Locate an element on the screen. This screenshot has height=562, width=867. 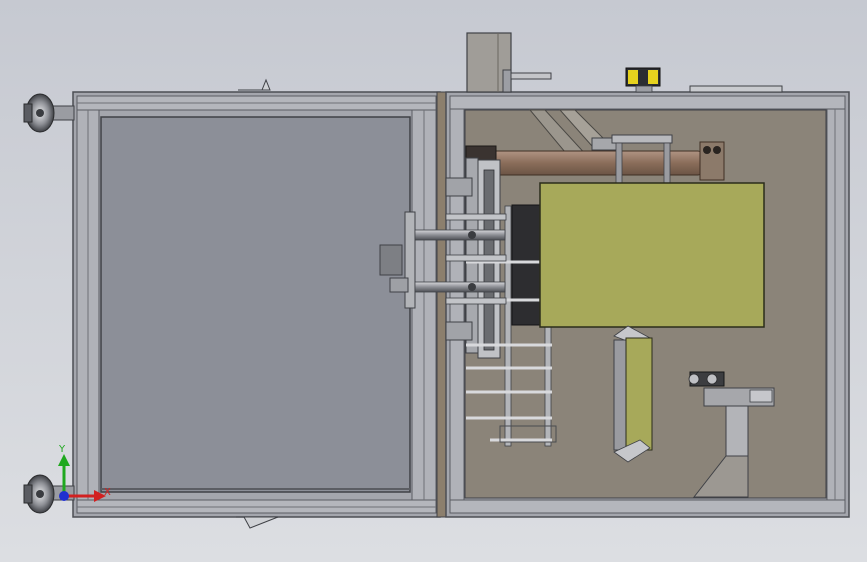
center-divider is located at coordinates (441, 304).